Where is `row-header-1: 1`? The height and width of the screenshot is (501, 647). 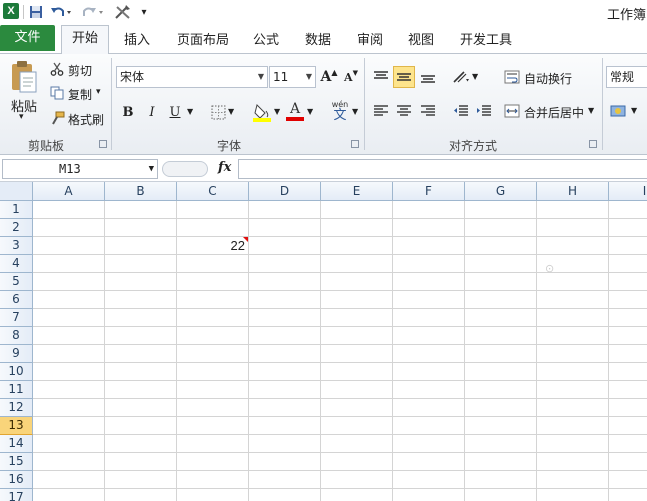 row-header-1: 1 is located at coordinates (16, 210).